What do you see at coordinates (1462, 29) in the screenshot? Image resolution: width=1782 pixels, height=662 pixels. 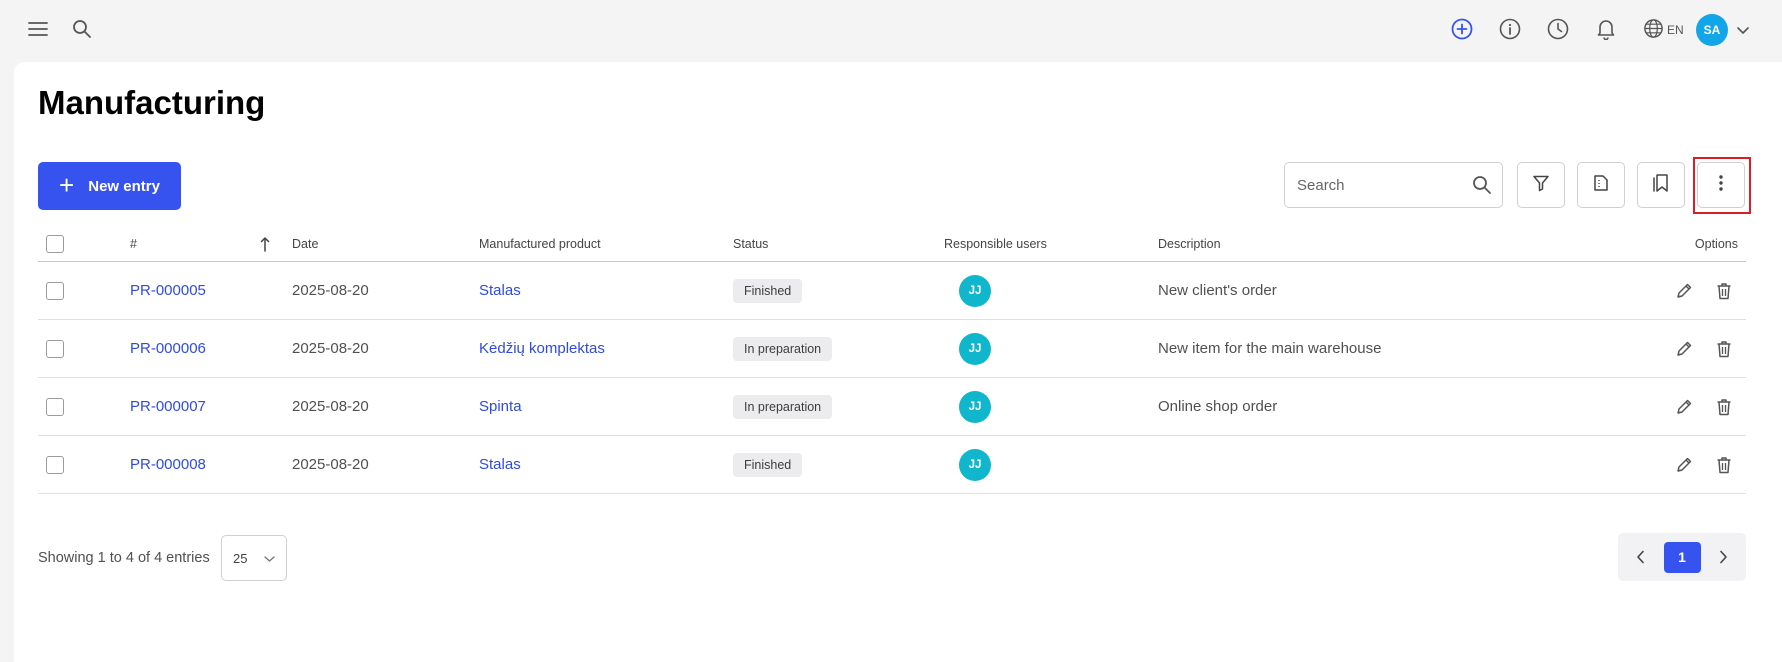 I see `add-circle-icon` at bounding box center [1462, 29].